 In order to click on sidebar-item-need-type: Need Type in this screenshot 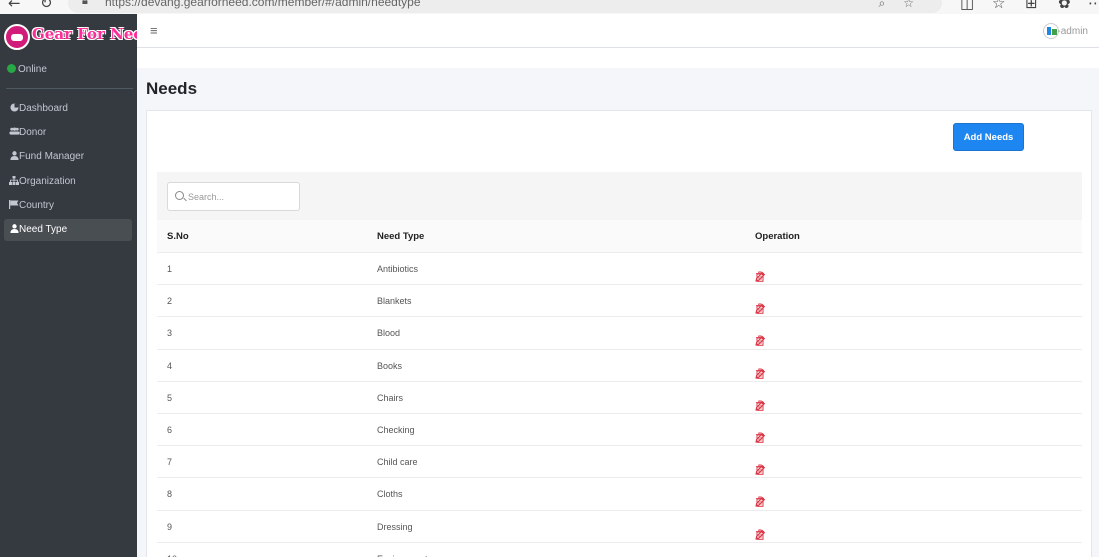, I will do `click(68, 229)`.